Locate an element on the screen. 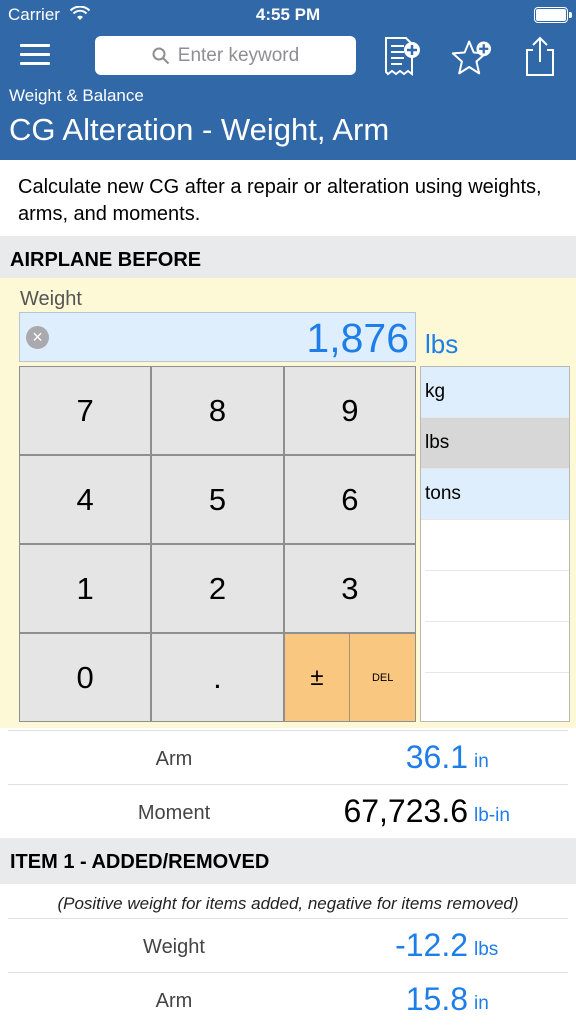 This screenshot has height=1026, width=576. key-5: 5 is located at coordinates (217, 499).